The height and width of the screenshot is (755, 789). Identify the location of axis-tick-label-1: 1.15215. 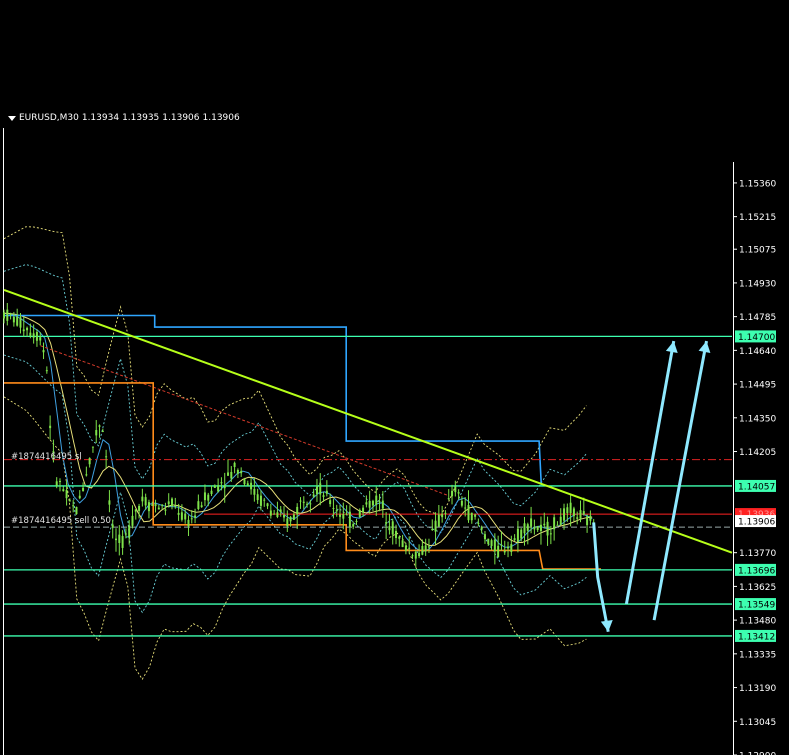
(757, 218).